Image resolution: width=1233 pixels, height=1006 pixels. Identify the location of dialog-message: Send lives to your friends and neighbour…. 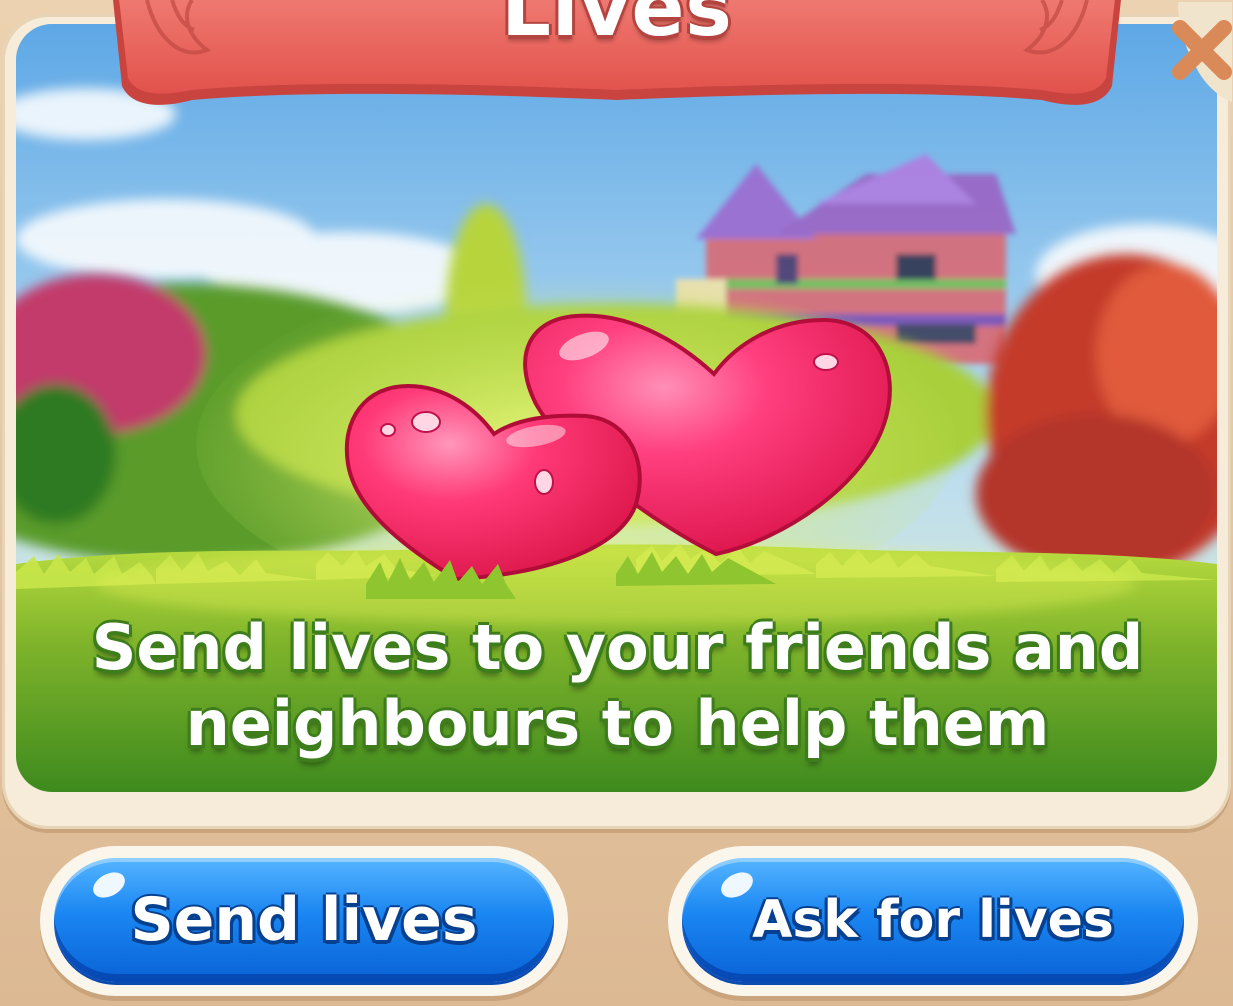
(617, 685).